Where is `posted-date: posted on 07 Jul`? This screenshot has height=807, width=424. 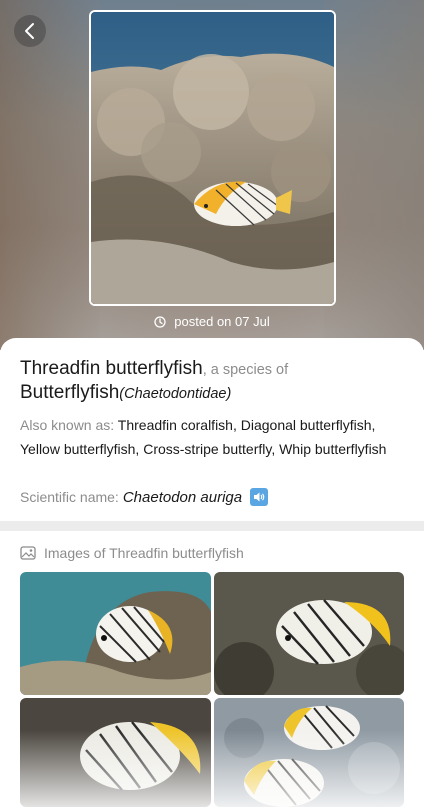
posted-date: posted on 07 Jul is located at coordinates (212, 321).